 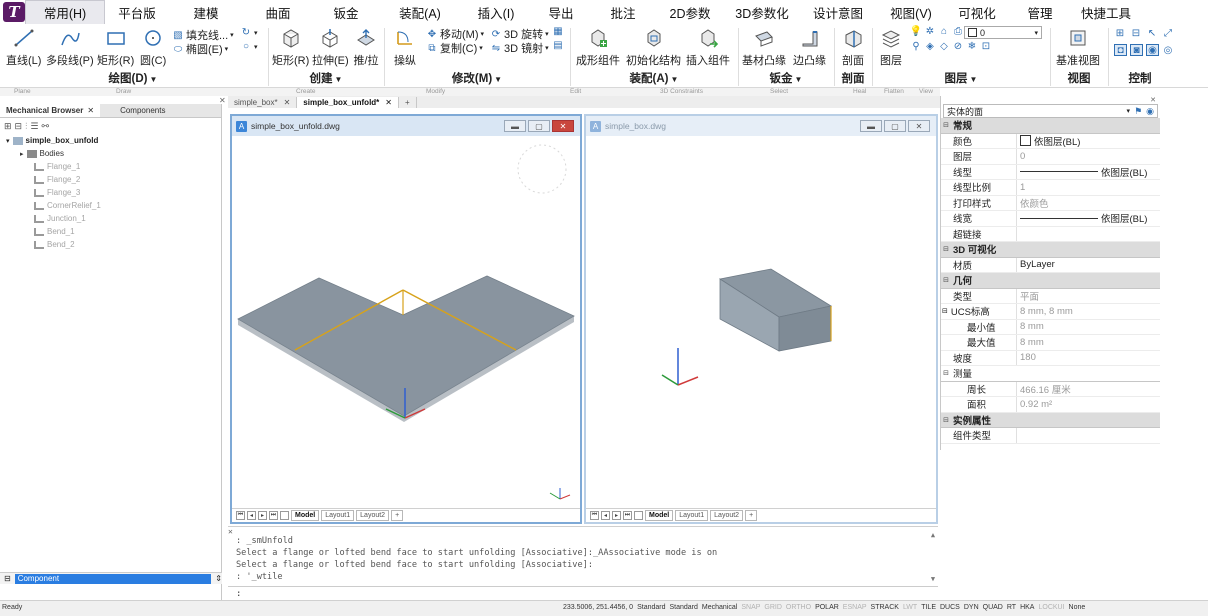 What do you see at coordinates (405, 47) in the screenshot?
I see `manipulate-button: 操纵` at bounding box center [405, 47].